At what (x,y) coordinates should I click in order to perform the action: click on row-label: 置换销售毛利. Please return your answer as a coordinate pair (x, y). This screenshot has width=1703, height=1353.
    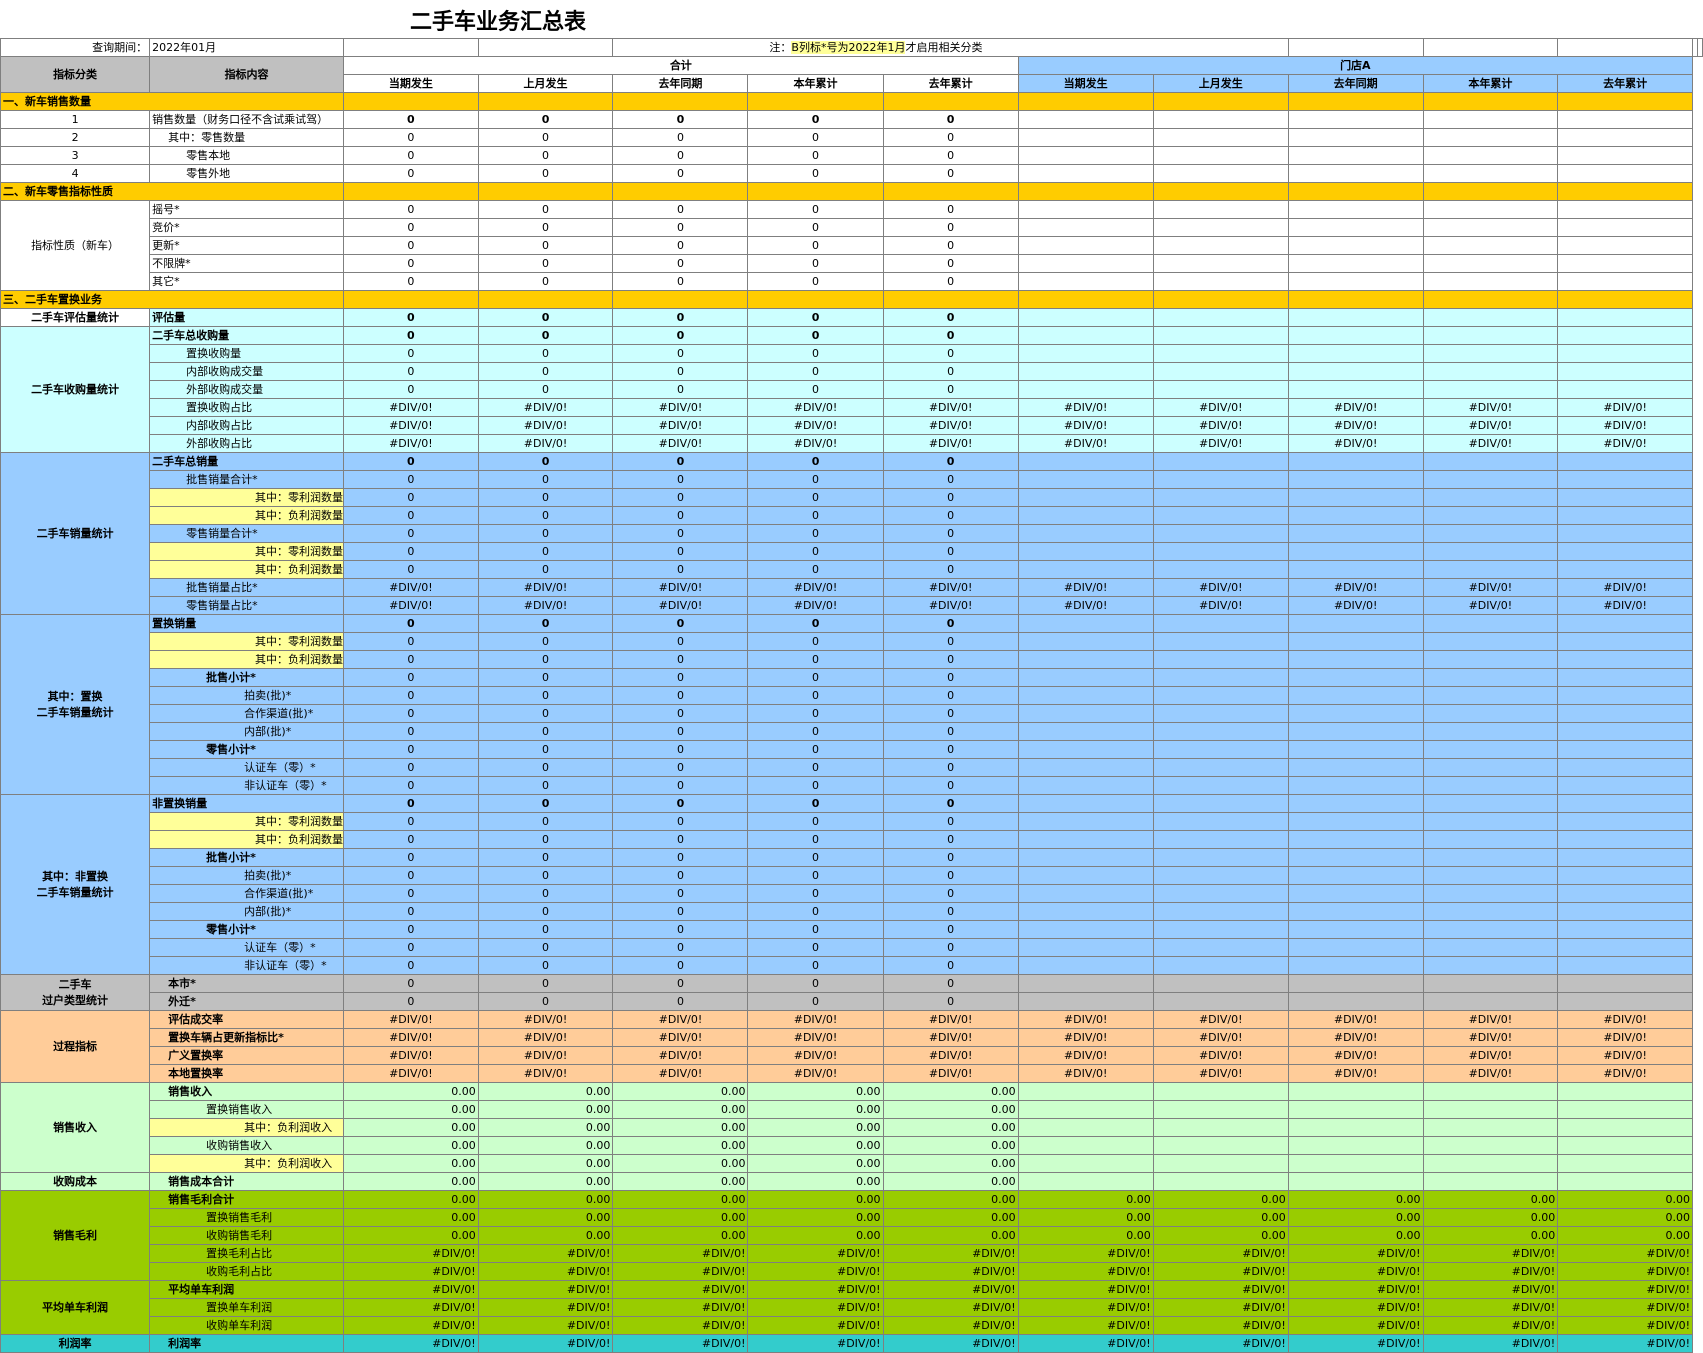
    Looking at the image, I should click on (246, 1217).